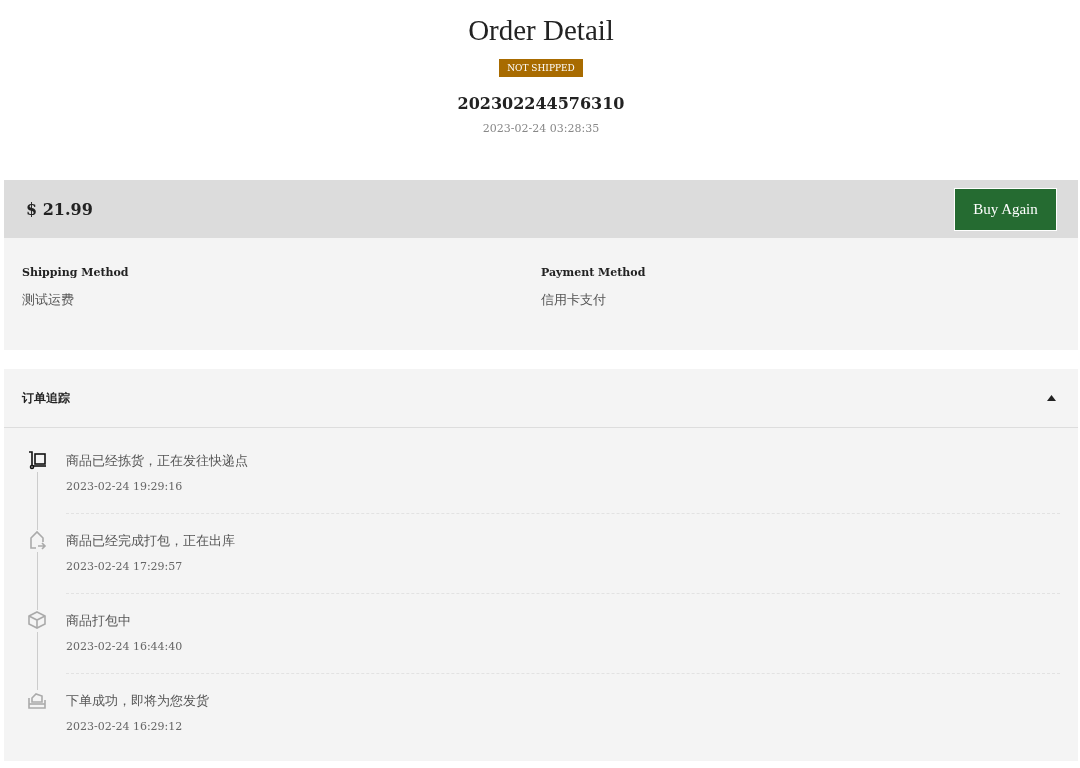 The image size is (1080, 768). I want to click on event-description: 下单成功，即将为您发货, so click(138, 701).